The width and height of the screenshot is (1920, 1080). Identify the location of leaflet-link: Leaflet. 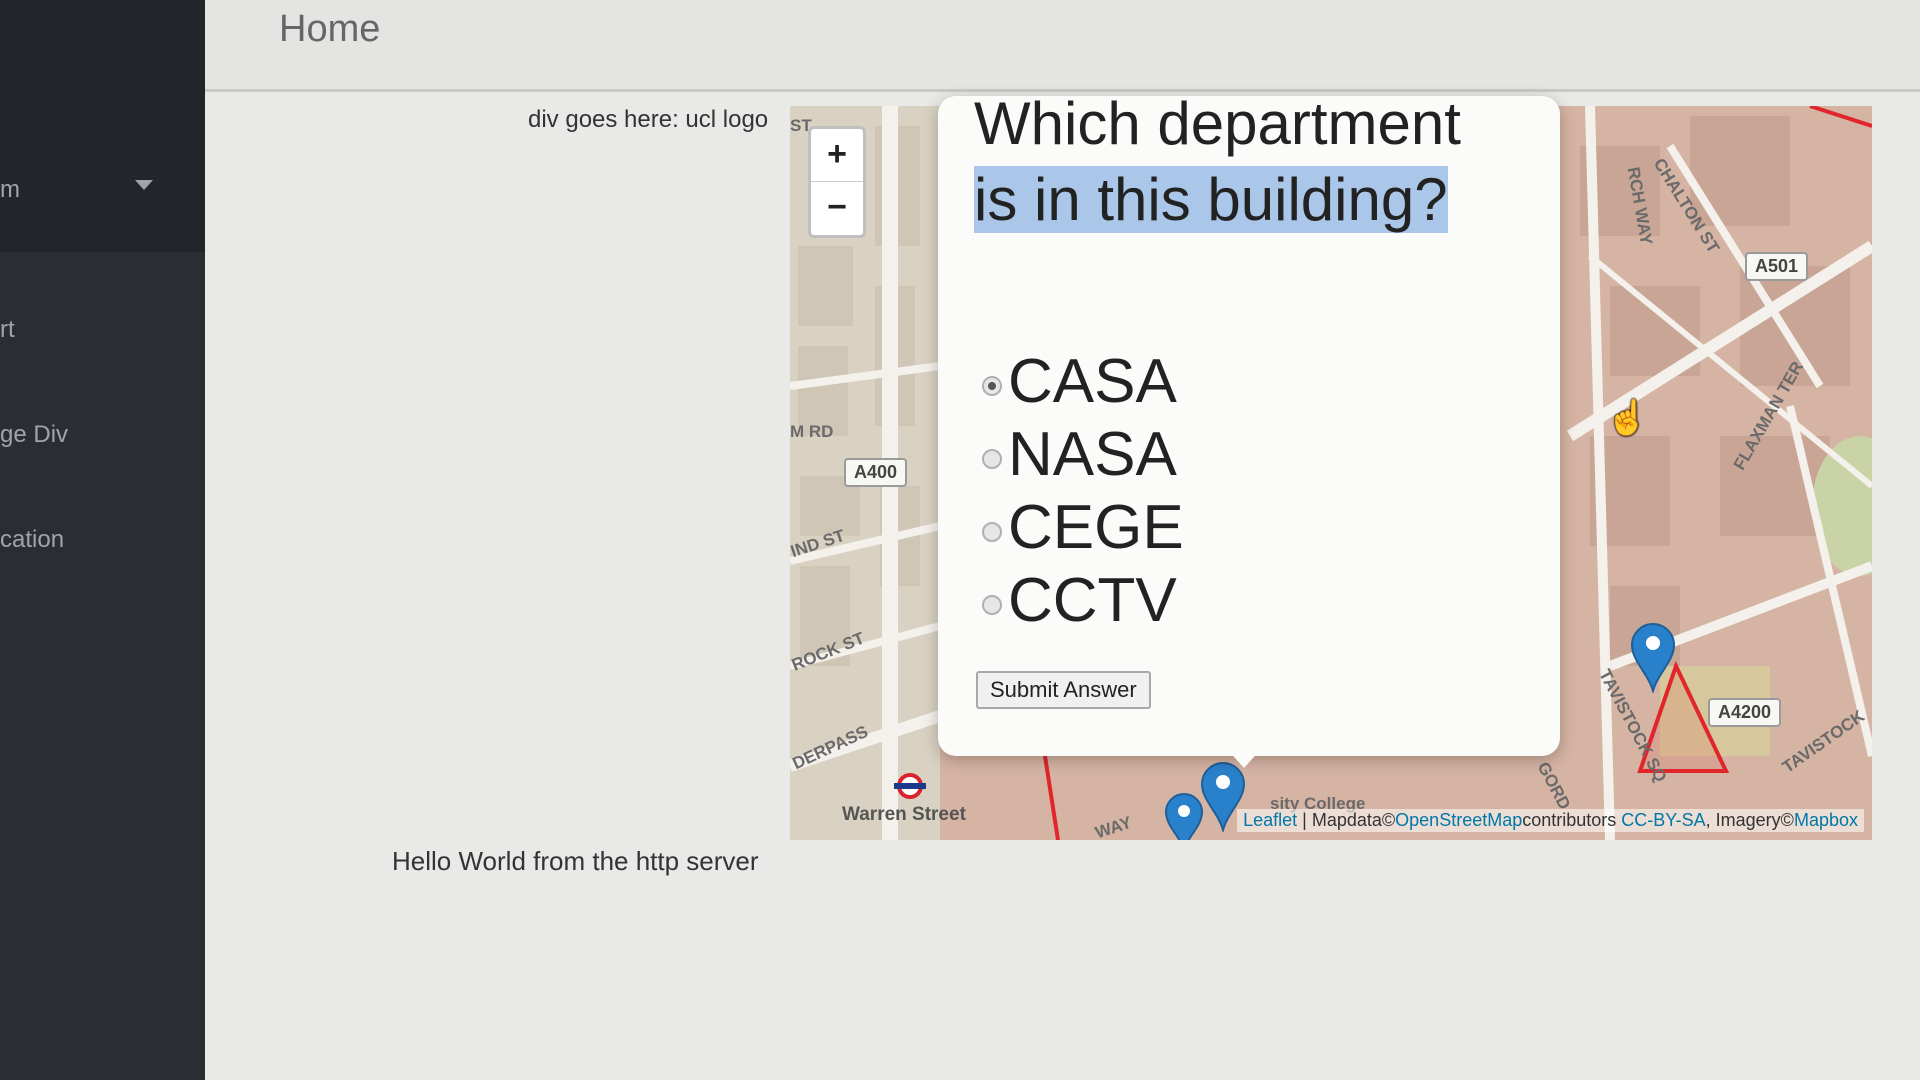
(1270, 820).